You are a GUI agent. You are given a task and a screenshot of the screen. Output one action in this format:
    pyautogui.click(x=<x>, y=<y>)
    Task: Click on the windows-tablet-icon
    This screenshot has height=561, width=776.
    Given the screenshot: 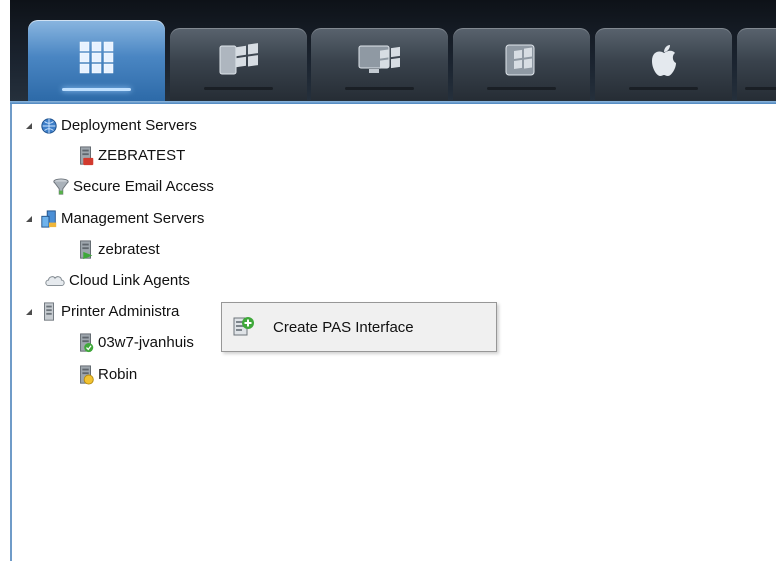 What is the action you would take?
    pyautogui.click(x=519, y=60)
    